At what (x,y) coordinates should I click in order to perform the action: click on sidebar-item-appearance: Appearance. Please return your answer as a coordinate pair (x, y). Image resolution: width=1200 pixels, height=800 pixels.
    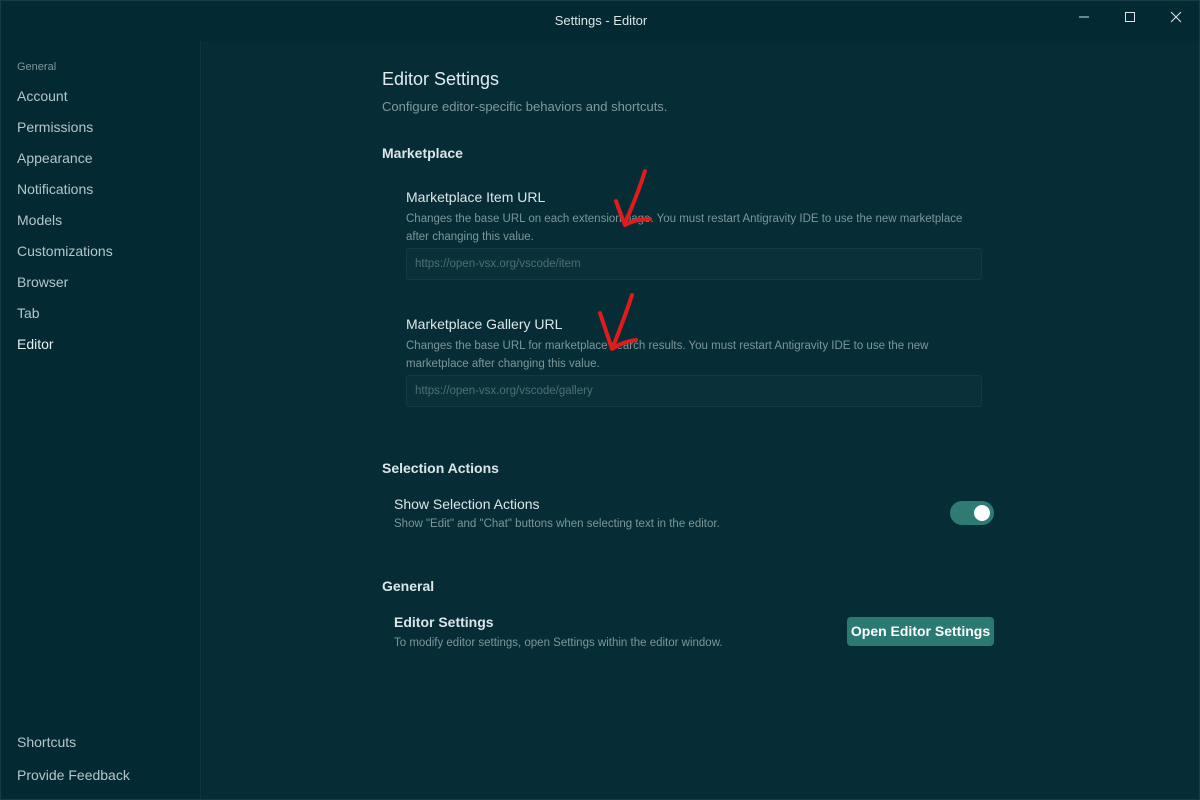
    Looking at the image, I should click on (55, 158).